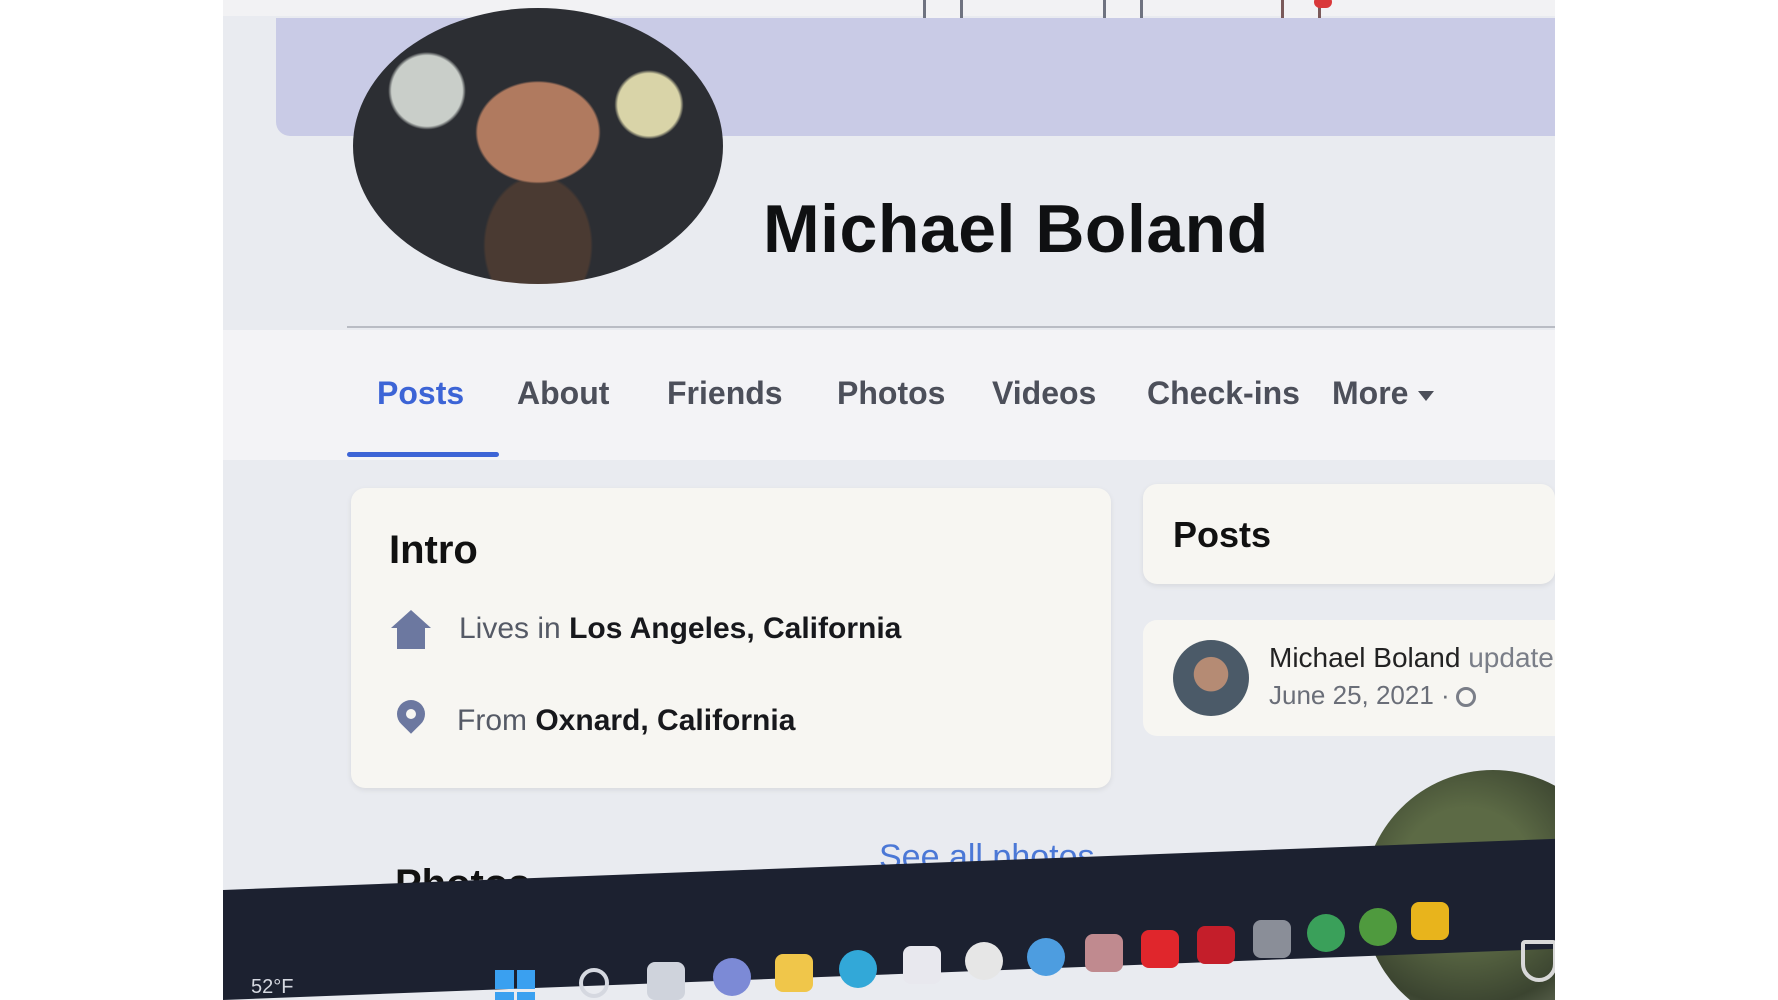 The width and height of the screenshot is (1778, 1000). Describe the element at coordinates (735, 628) in the screenshot. I see `lives-in-location: Los Angeles, California` at that location.